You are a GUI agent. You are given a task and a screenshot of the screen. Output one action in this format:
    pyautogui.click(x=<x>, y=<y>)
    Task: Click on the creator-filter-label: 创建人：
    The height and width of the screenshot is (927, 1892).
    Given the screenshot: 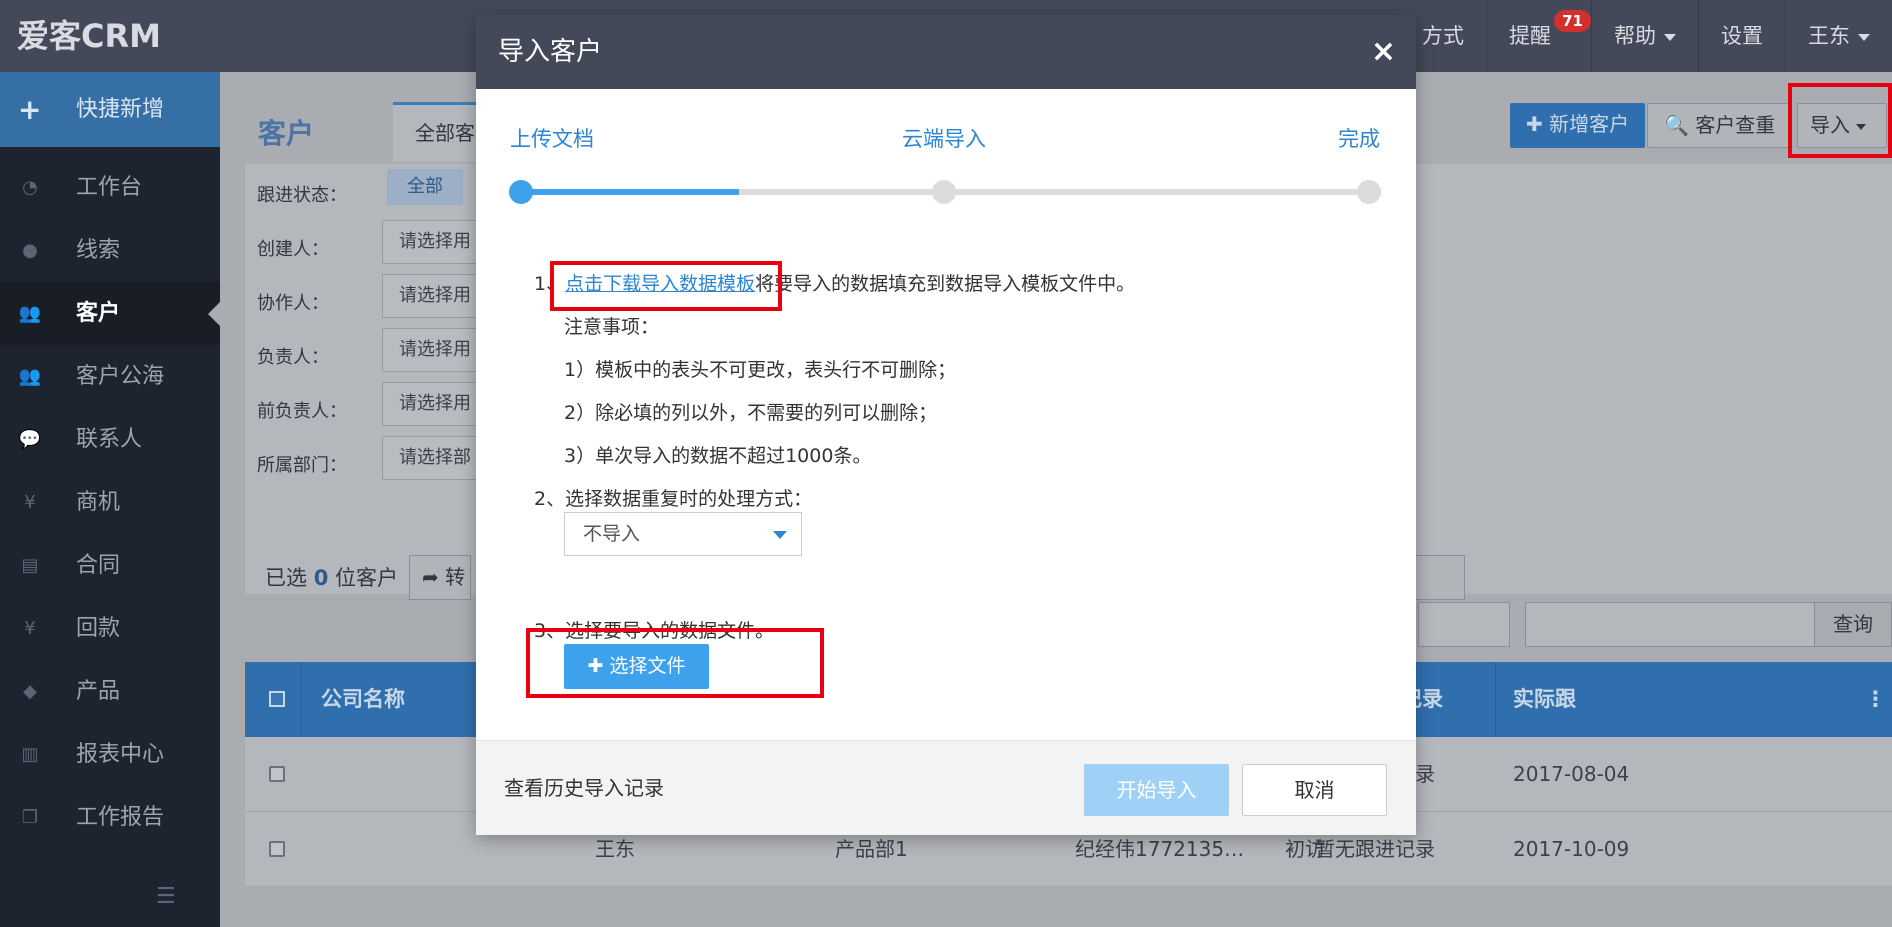 What is the action you would take?
    pyautogui.click(x=293, y=249)
    